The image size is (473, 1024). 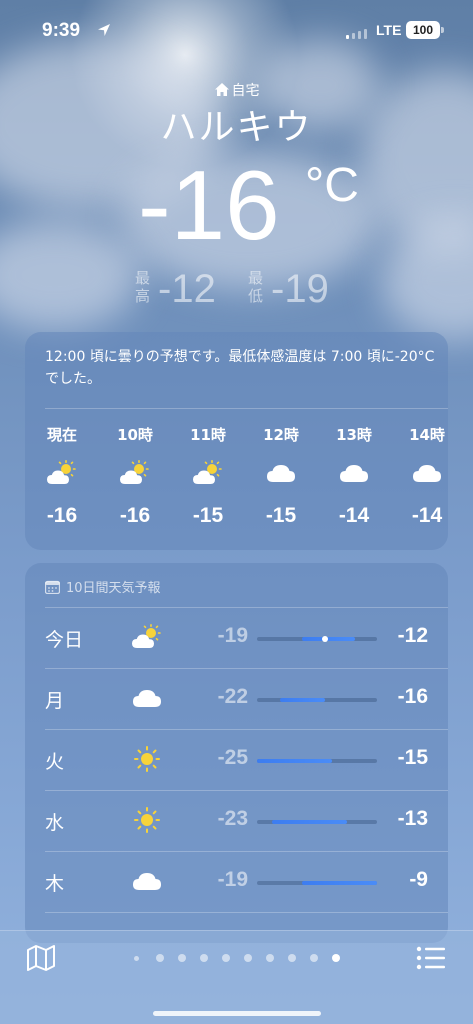 I want to click on day-name: 木, so click(x=55, y=884).